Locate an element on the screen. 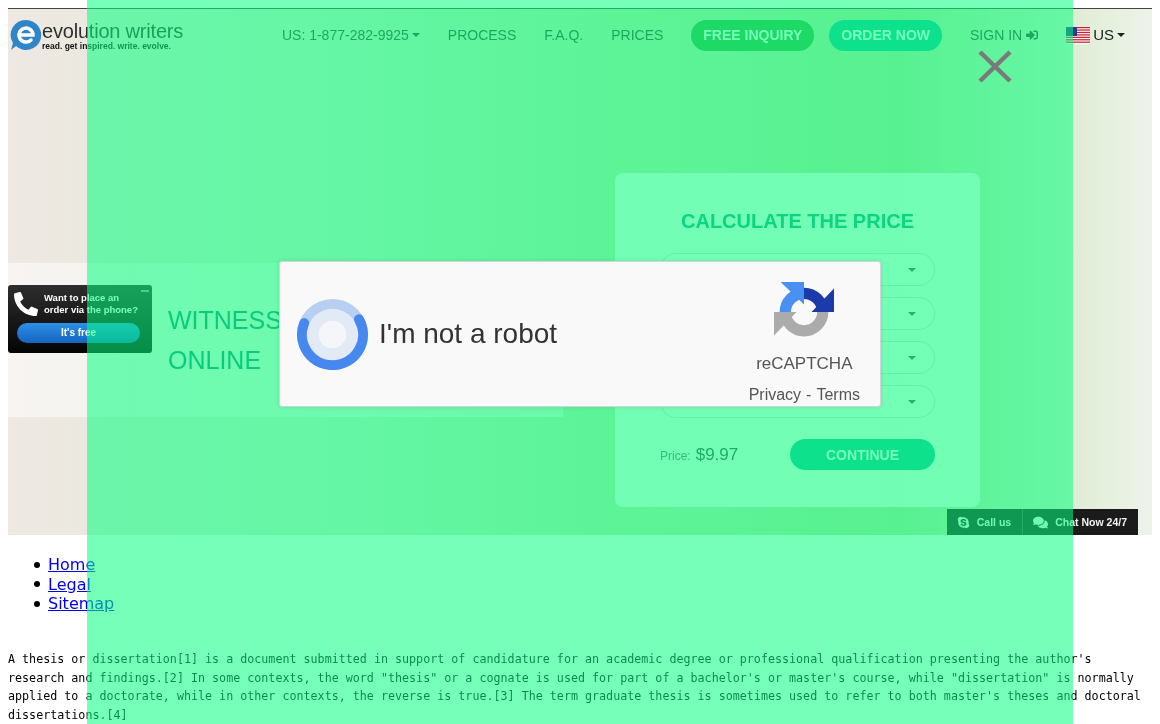  logo-icon is located at coordinates (26, 35).